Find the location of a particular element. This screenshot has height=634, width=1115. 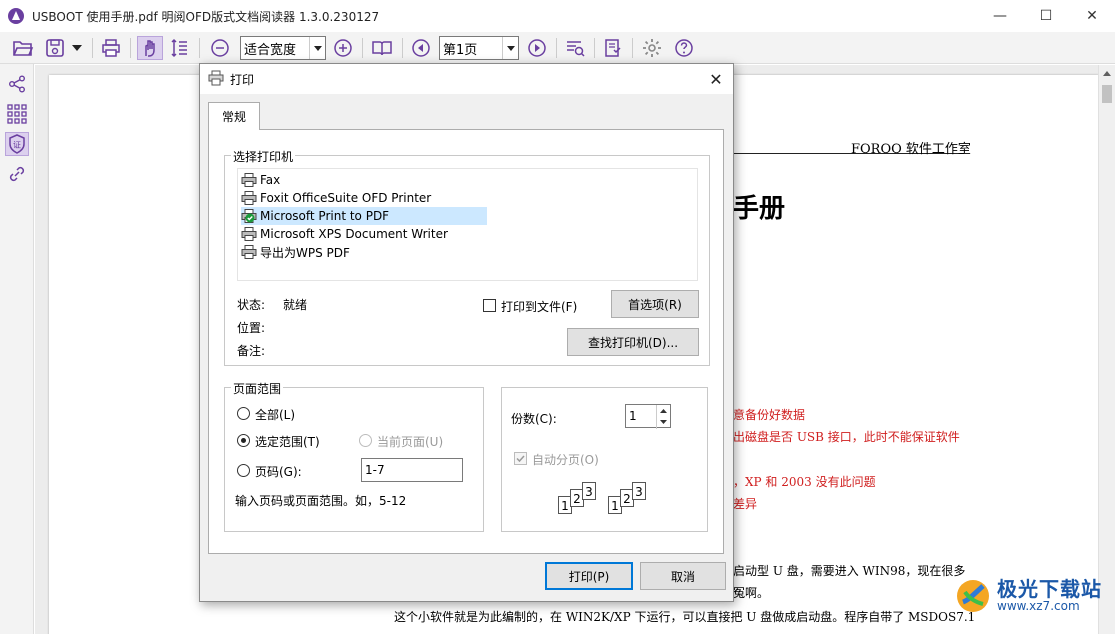

dialog-close-button: ✕ is located at coordinates (716, 79).